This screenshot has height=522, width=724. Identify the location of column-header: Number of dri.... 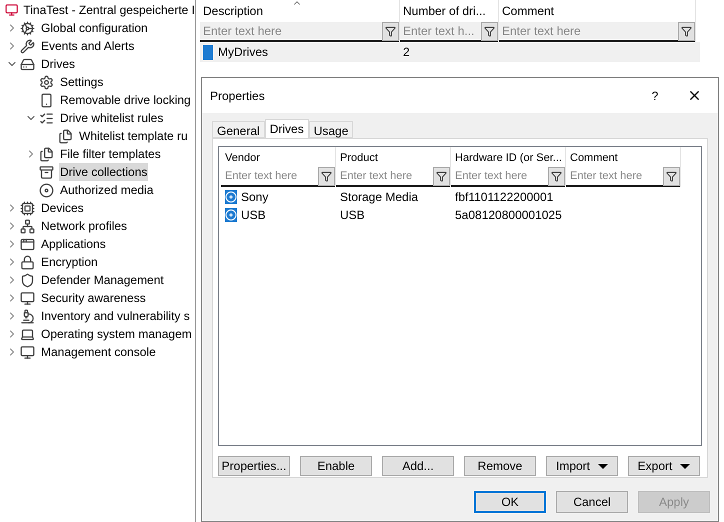
(444, 11).